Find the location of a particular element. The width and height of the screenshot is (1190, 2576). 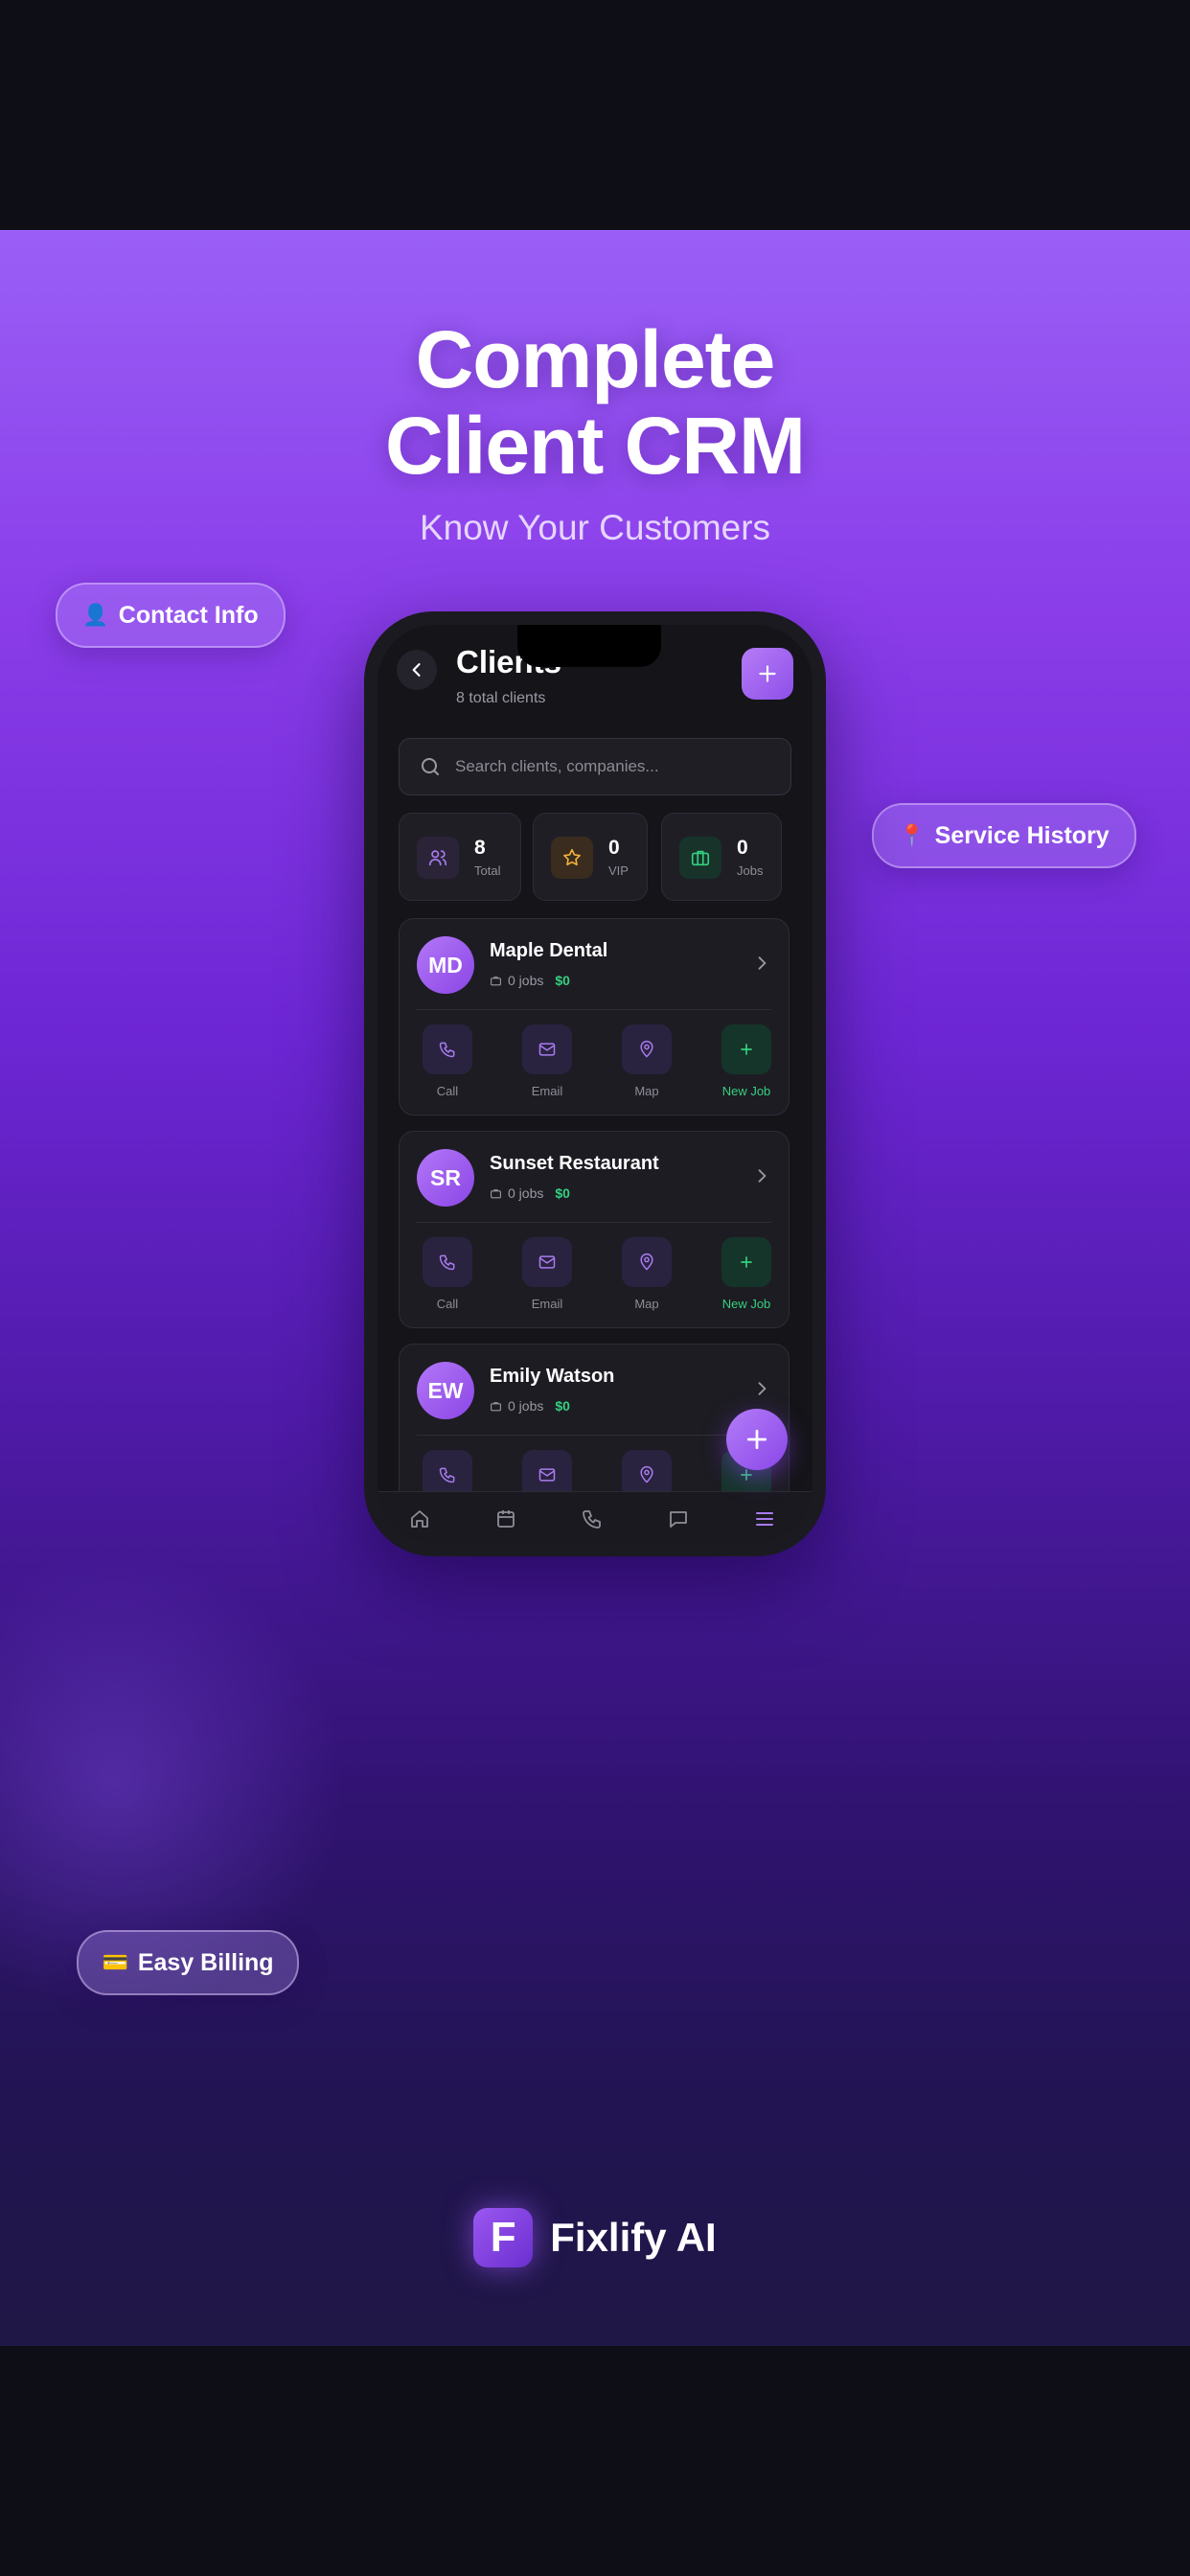

action-label: New Job is located at coordinates (746, 1091).